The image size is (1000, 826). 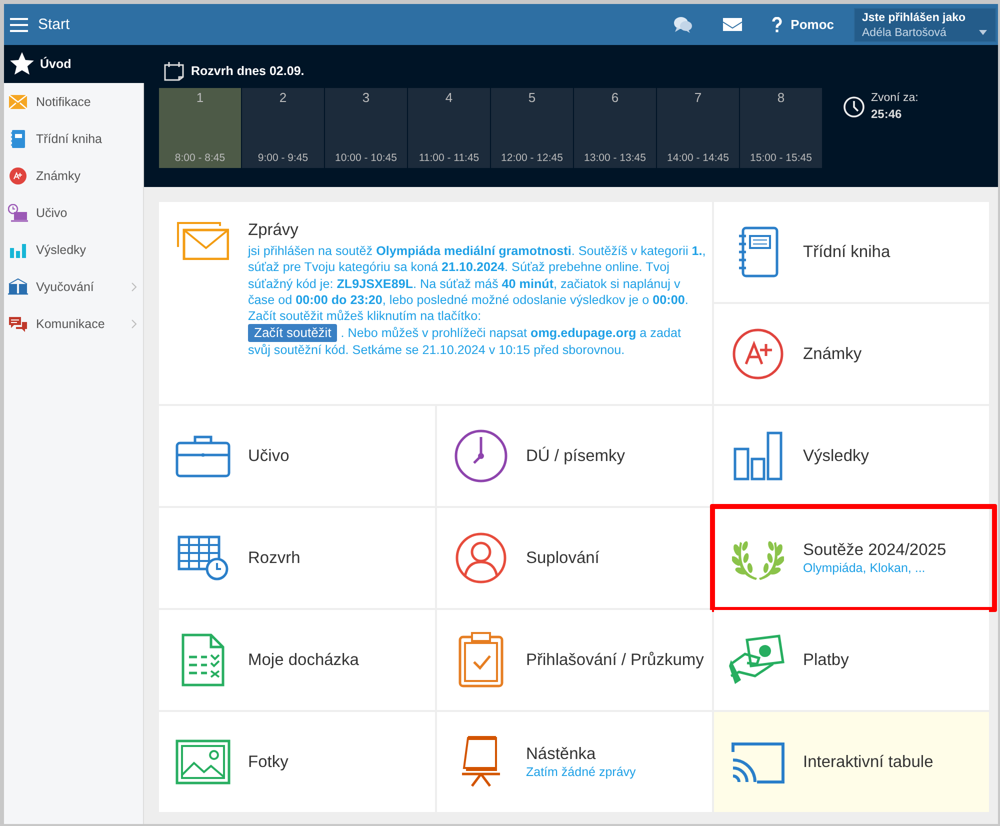 What do you see at coordinates (758, 660) in the screenshot?
I see `money-hand-icon` at bounding box center [758, 660].